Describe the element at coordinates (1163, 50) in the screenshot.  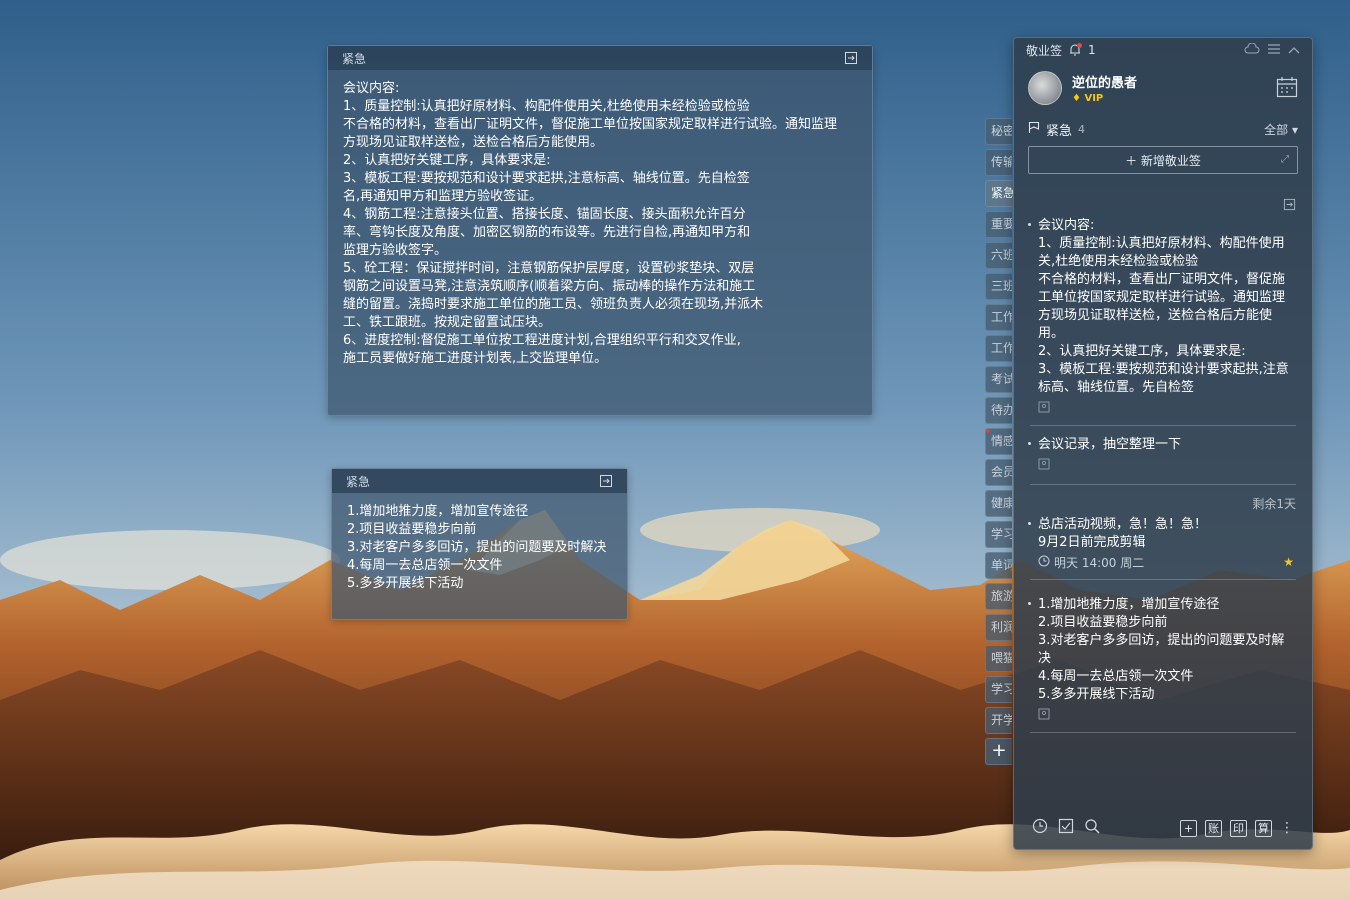
I see `panel-titlebar: 敬业签 1` at that location.